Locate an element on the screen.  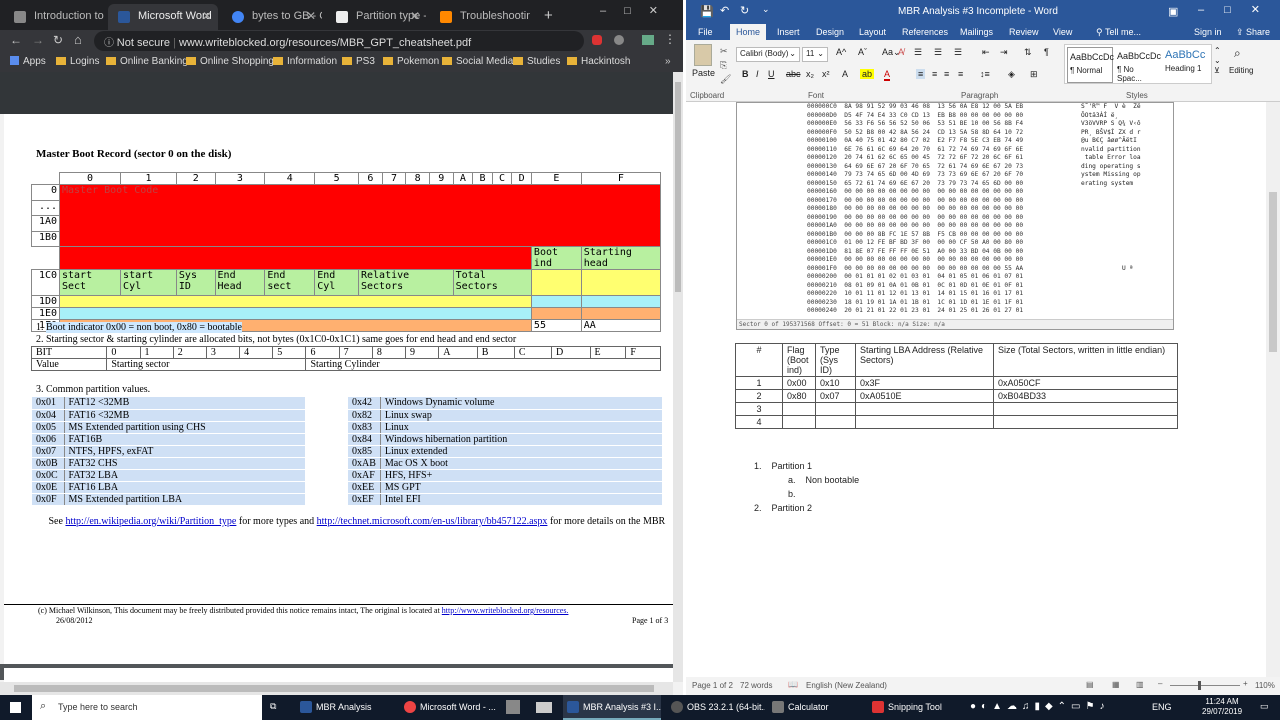
bookmark: Online Banking is located at coordinates (147, 61).